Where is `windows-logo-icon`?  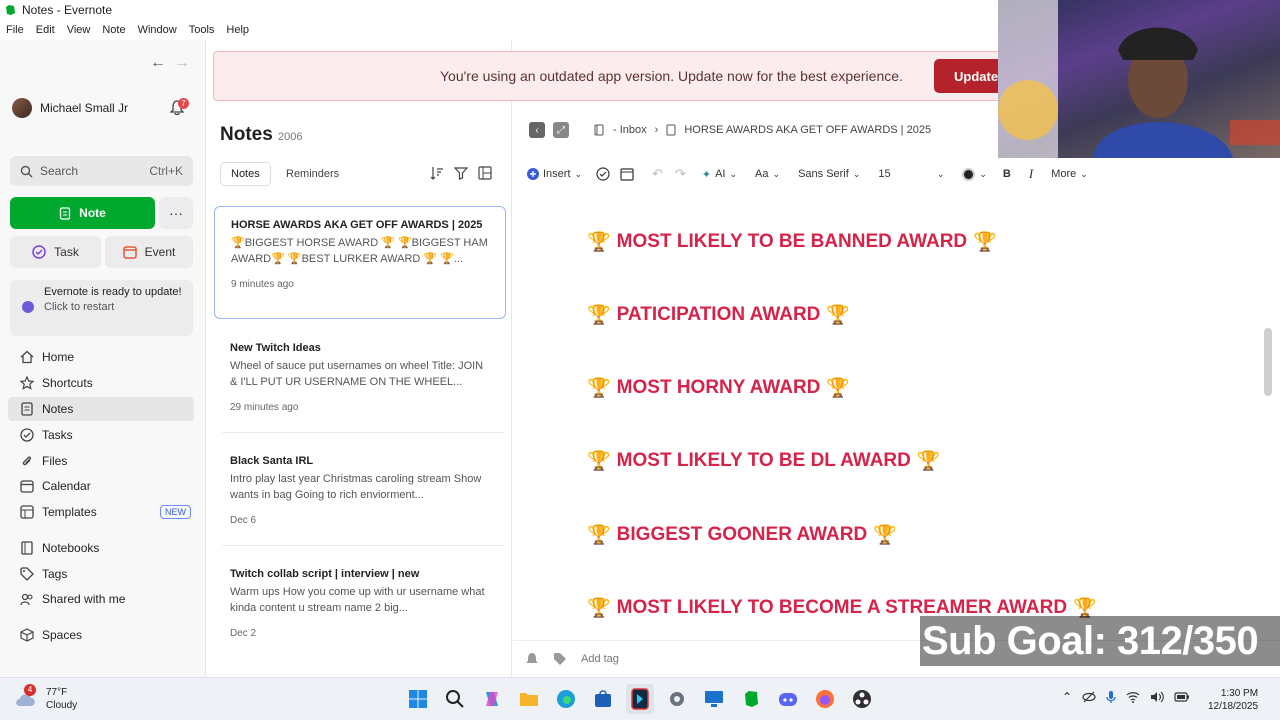 windows-logo-icon is located at coordinates (418, 699).